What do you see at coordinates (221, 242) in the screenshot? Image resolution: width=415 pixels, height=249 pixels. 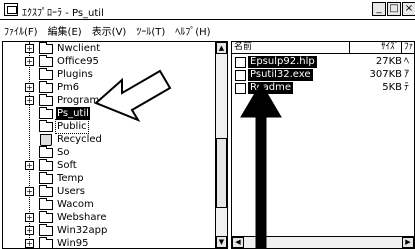 I see `scroll-down-arrow-icon: ▼` at bounding box center [221, 242].